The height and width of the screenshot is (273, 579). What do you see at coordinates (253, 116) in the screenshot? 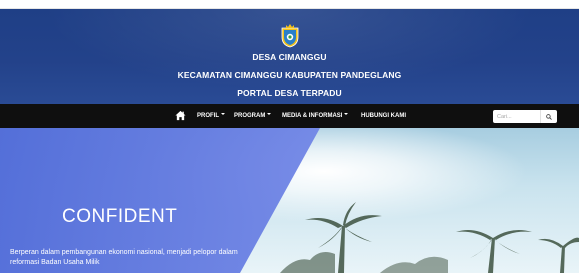
I see `nav-item-program: PROGRAM` at bounding box center [253, 116].